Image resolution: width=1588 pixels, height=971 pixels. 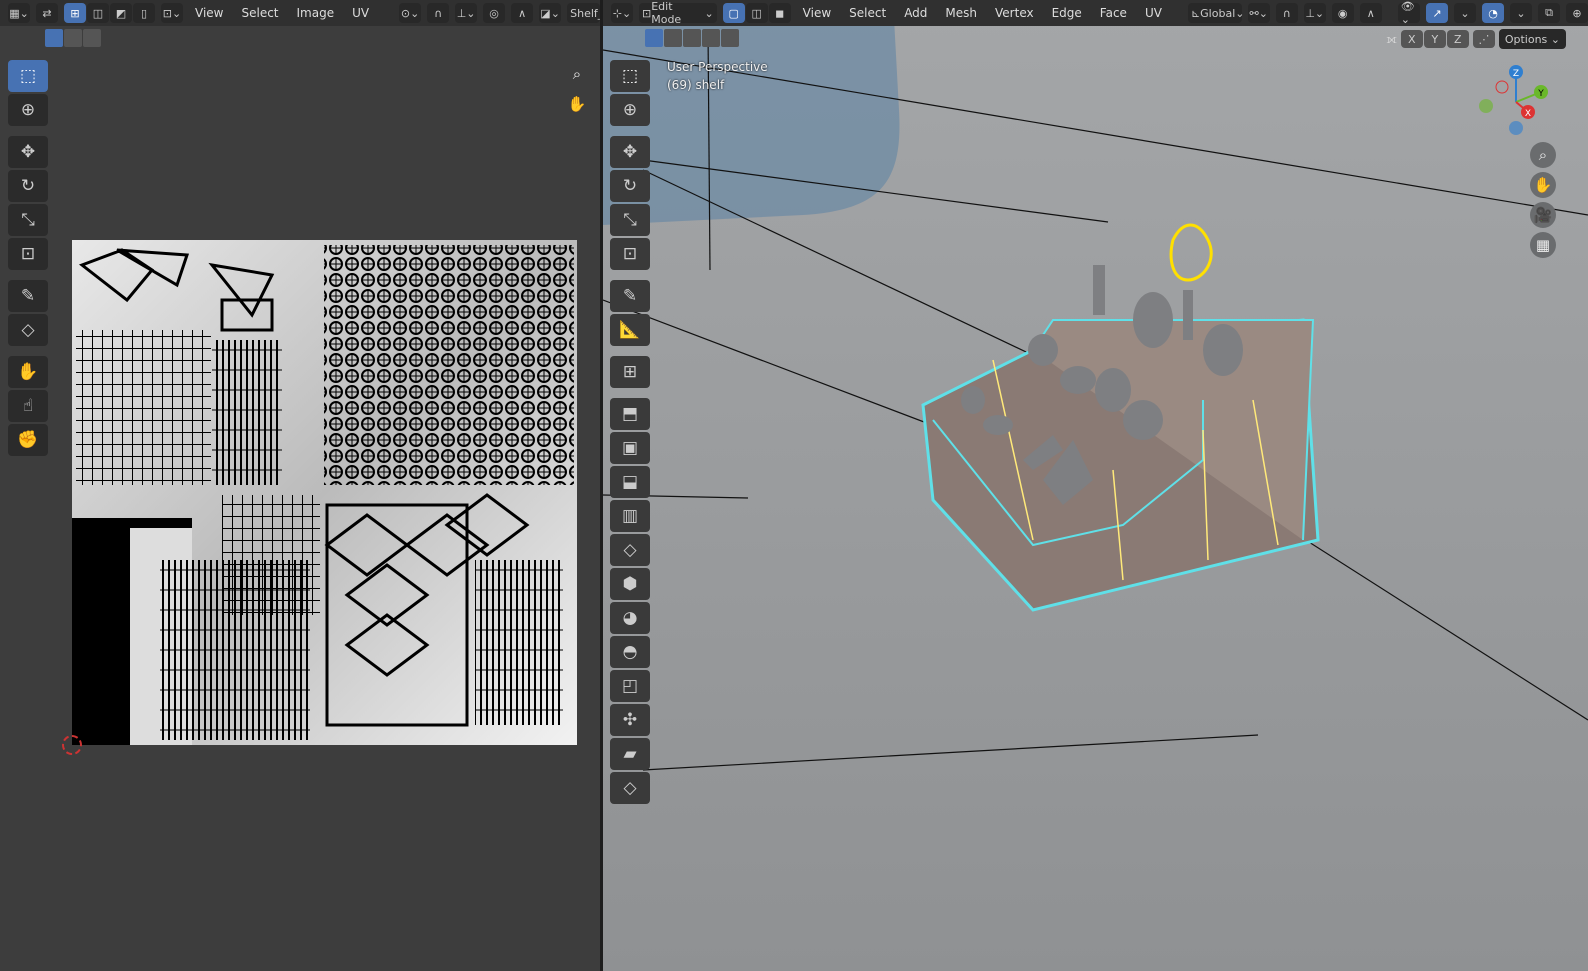 I want to click on inset-tool-icon: ▣, so click(x=630, y=448).